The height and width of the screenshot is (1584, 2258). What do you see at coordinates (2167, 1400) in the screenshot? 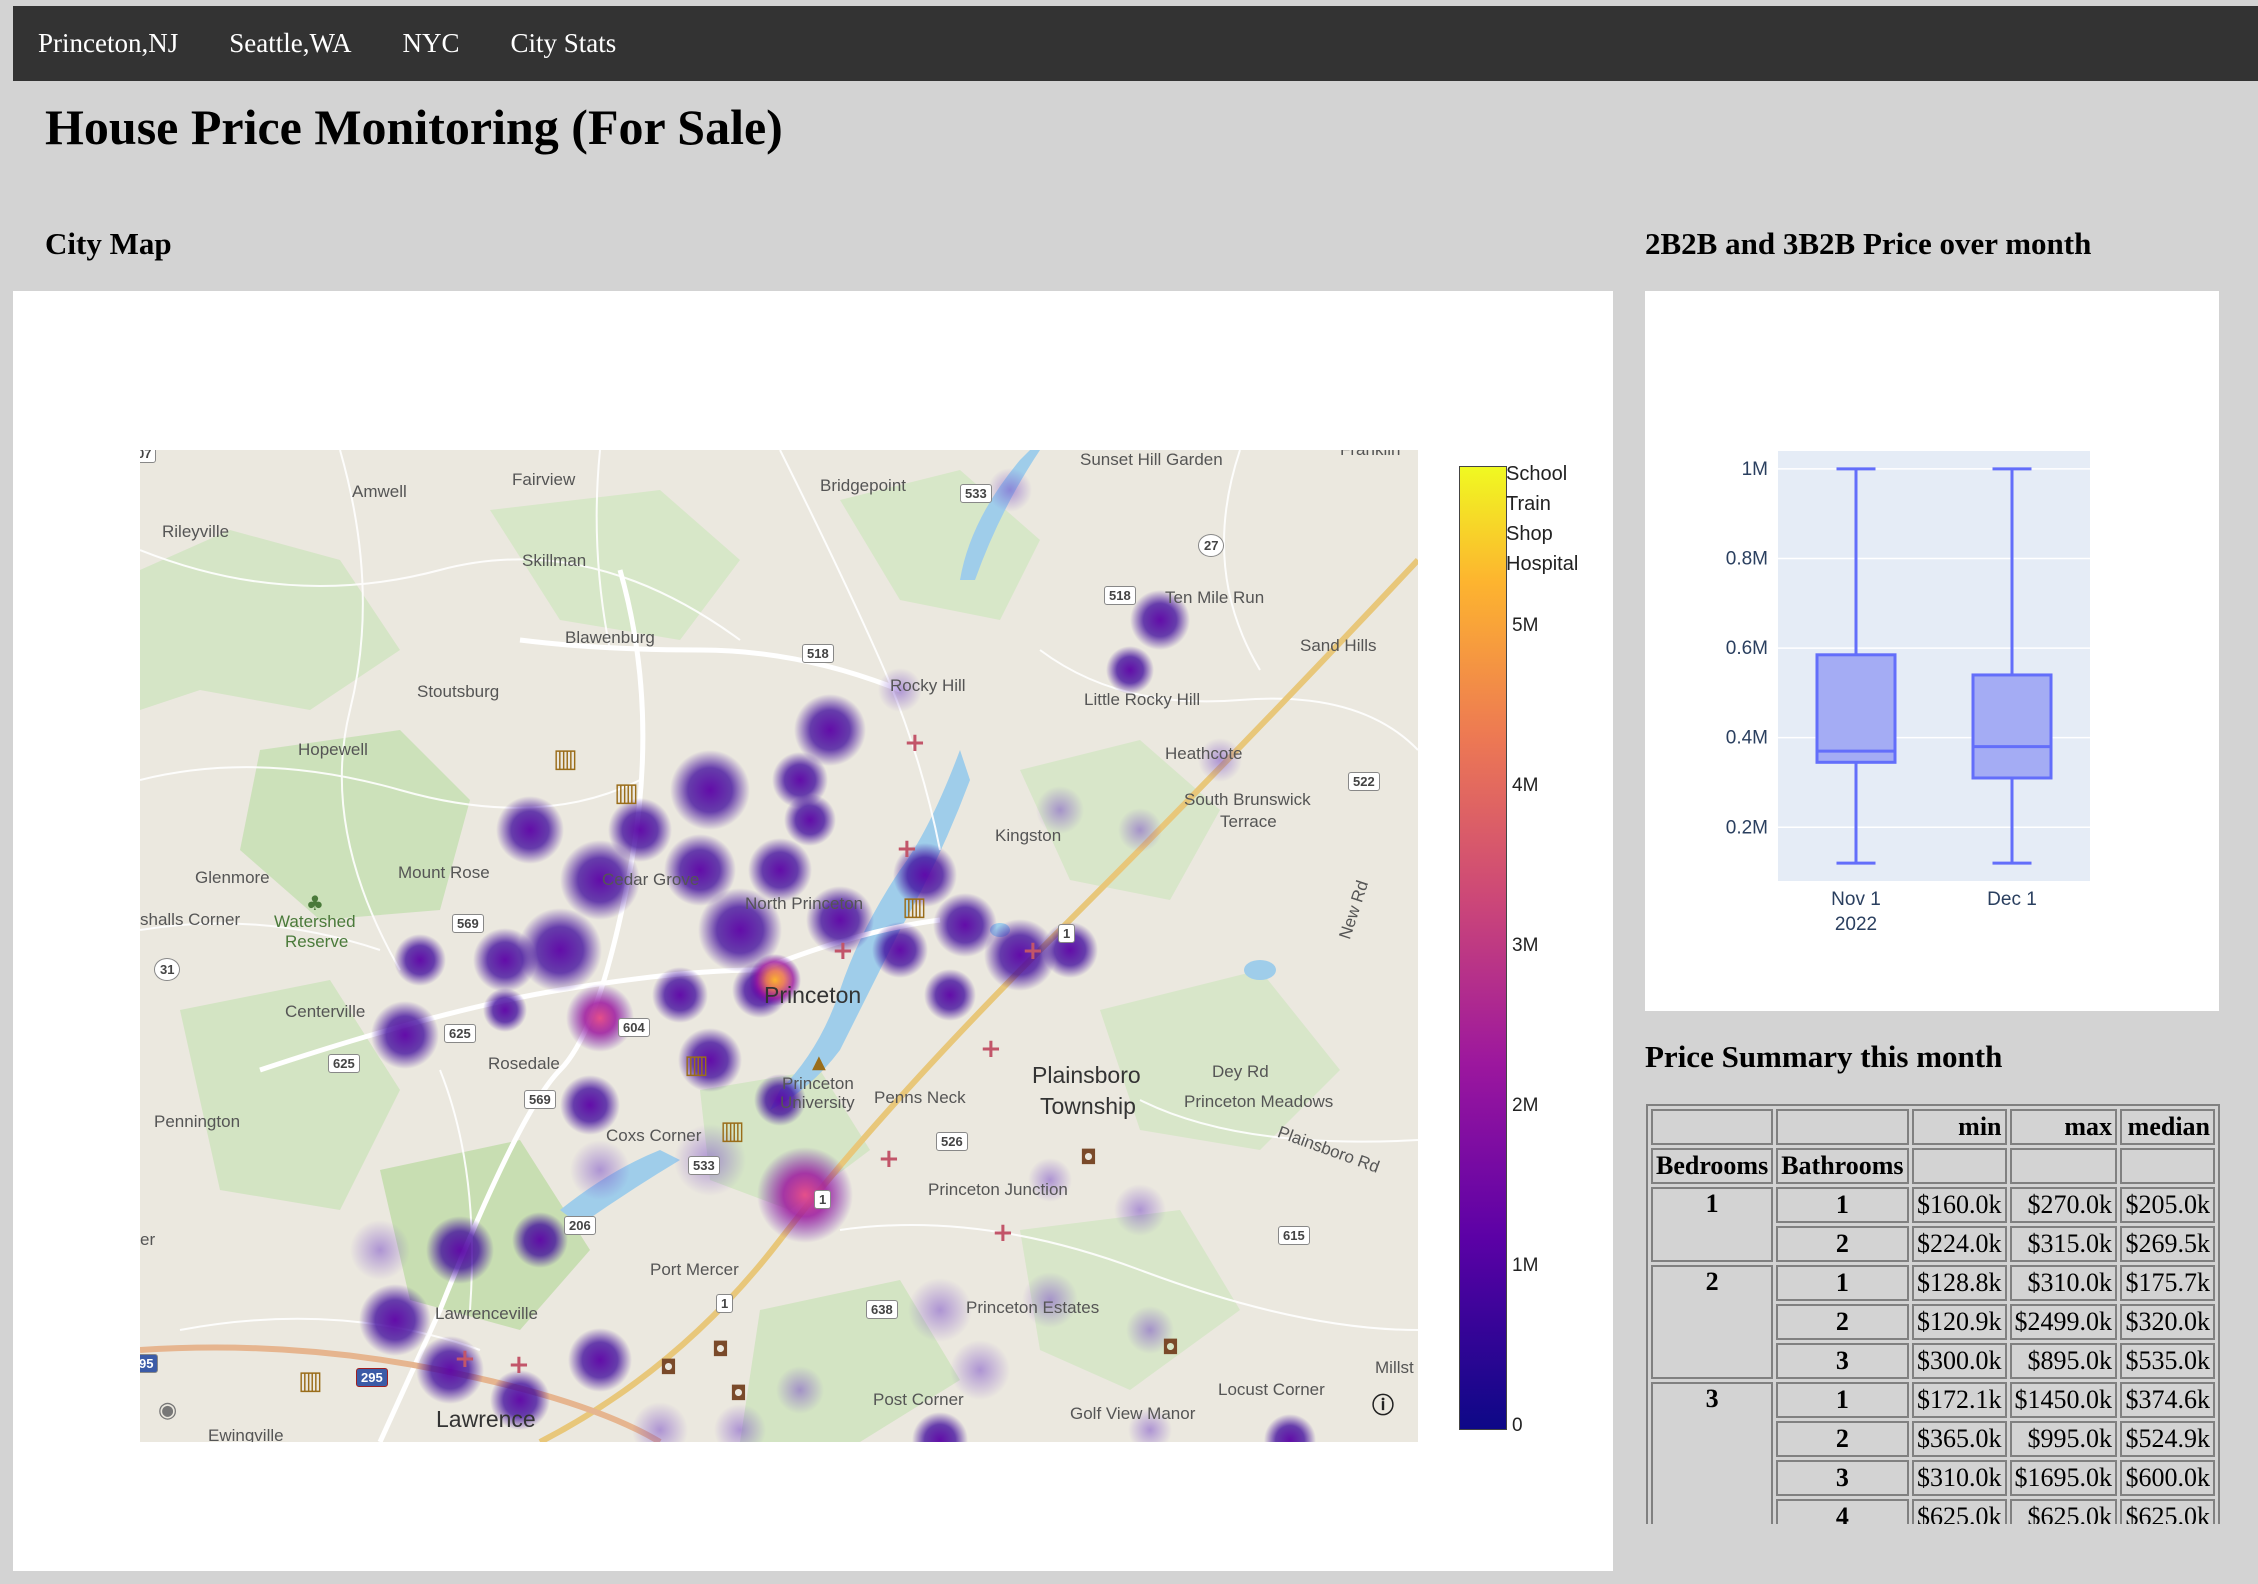
I see `median-cell: $374.6k` at bounding box center [2167, 1400].